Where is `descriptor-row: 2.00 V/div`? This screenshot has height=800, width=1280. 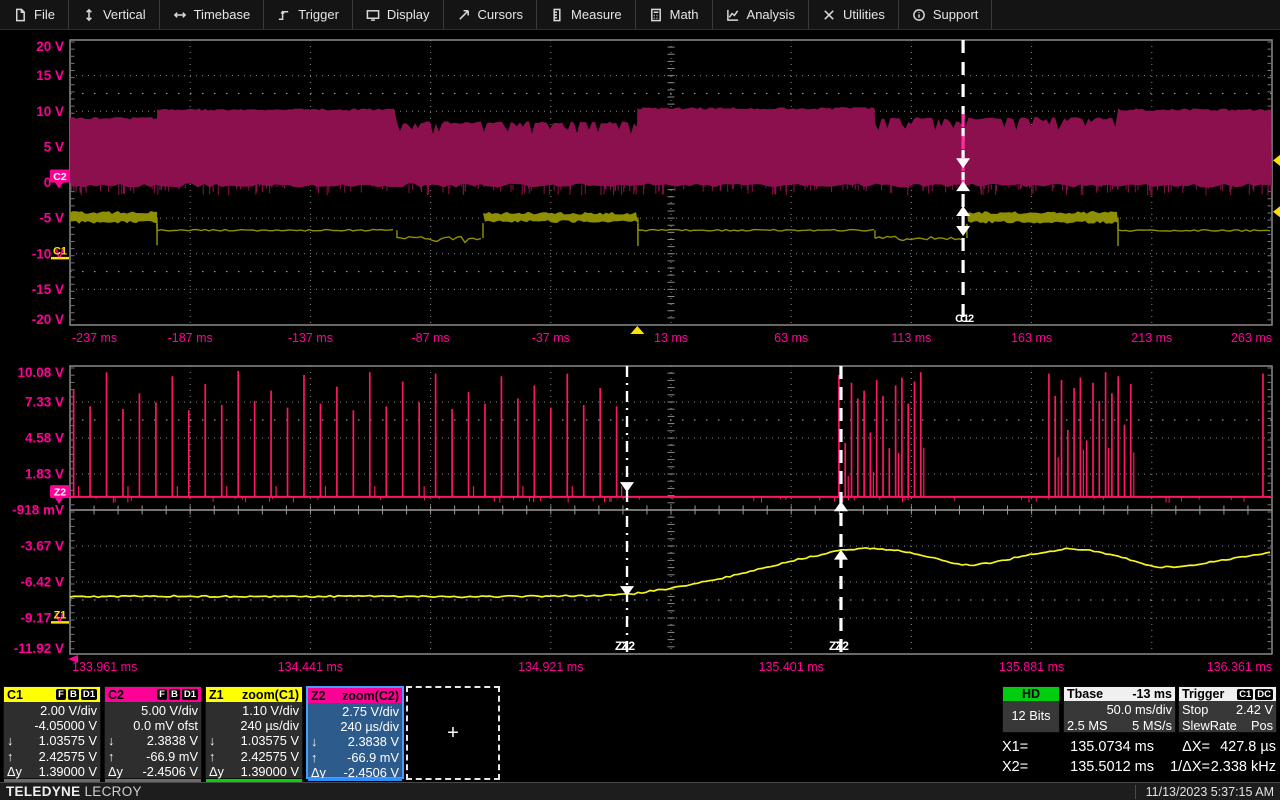
descriptor-row: 2.00 V/div is located at coordinates (68, 710).